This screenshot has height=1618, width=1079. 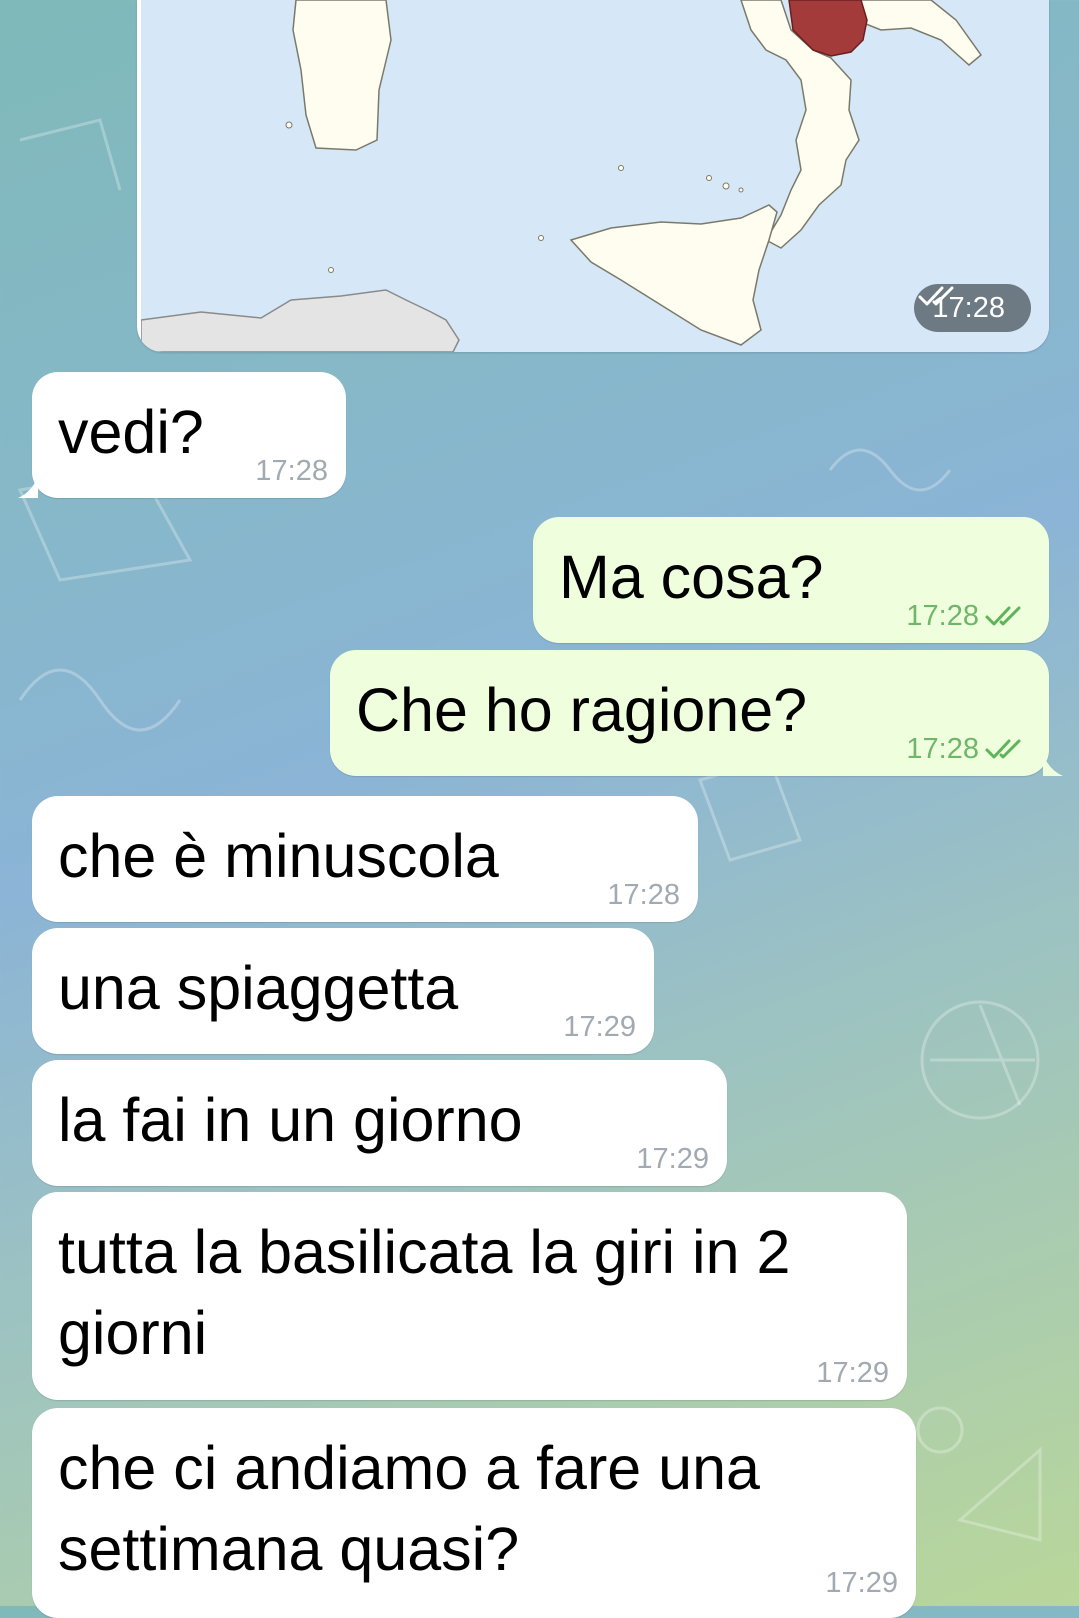 What do you see at coordinates (691, 577) in the screenshot?
I see `message-text: Ma cosa?` at bounding box center [691, 577].